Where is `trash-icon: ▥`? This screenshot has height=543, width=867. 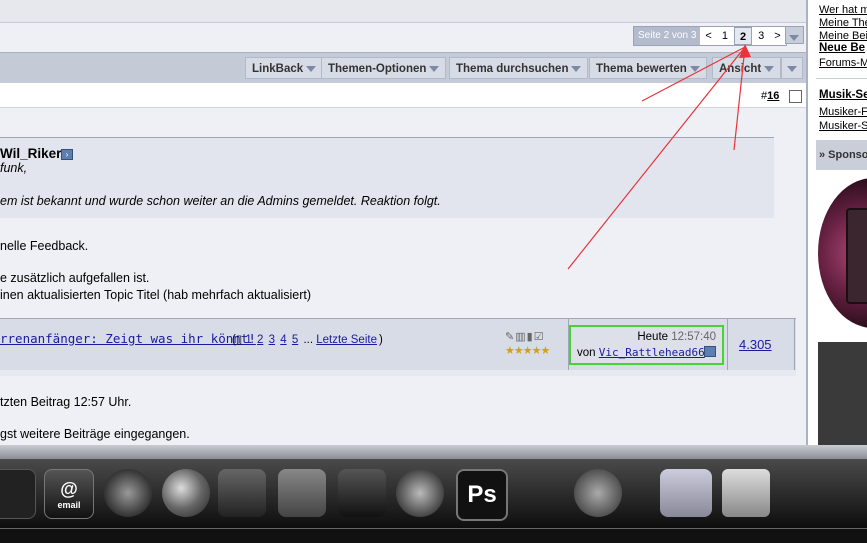
trash-icon: ▥ is located at coordinates (521, 337).